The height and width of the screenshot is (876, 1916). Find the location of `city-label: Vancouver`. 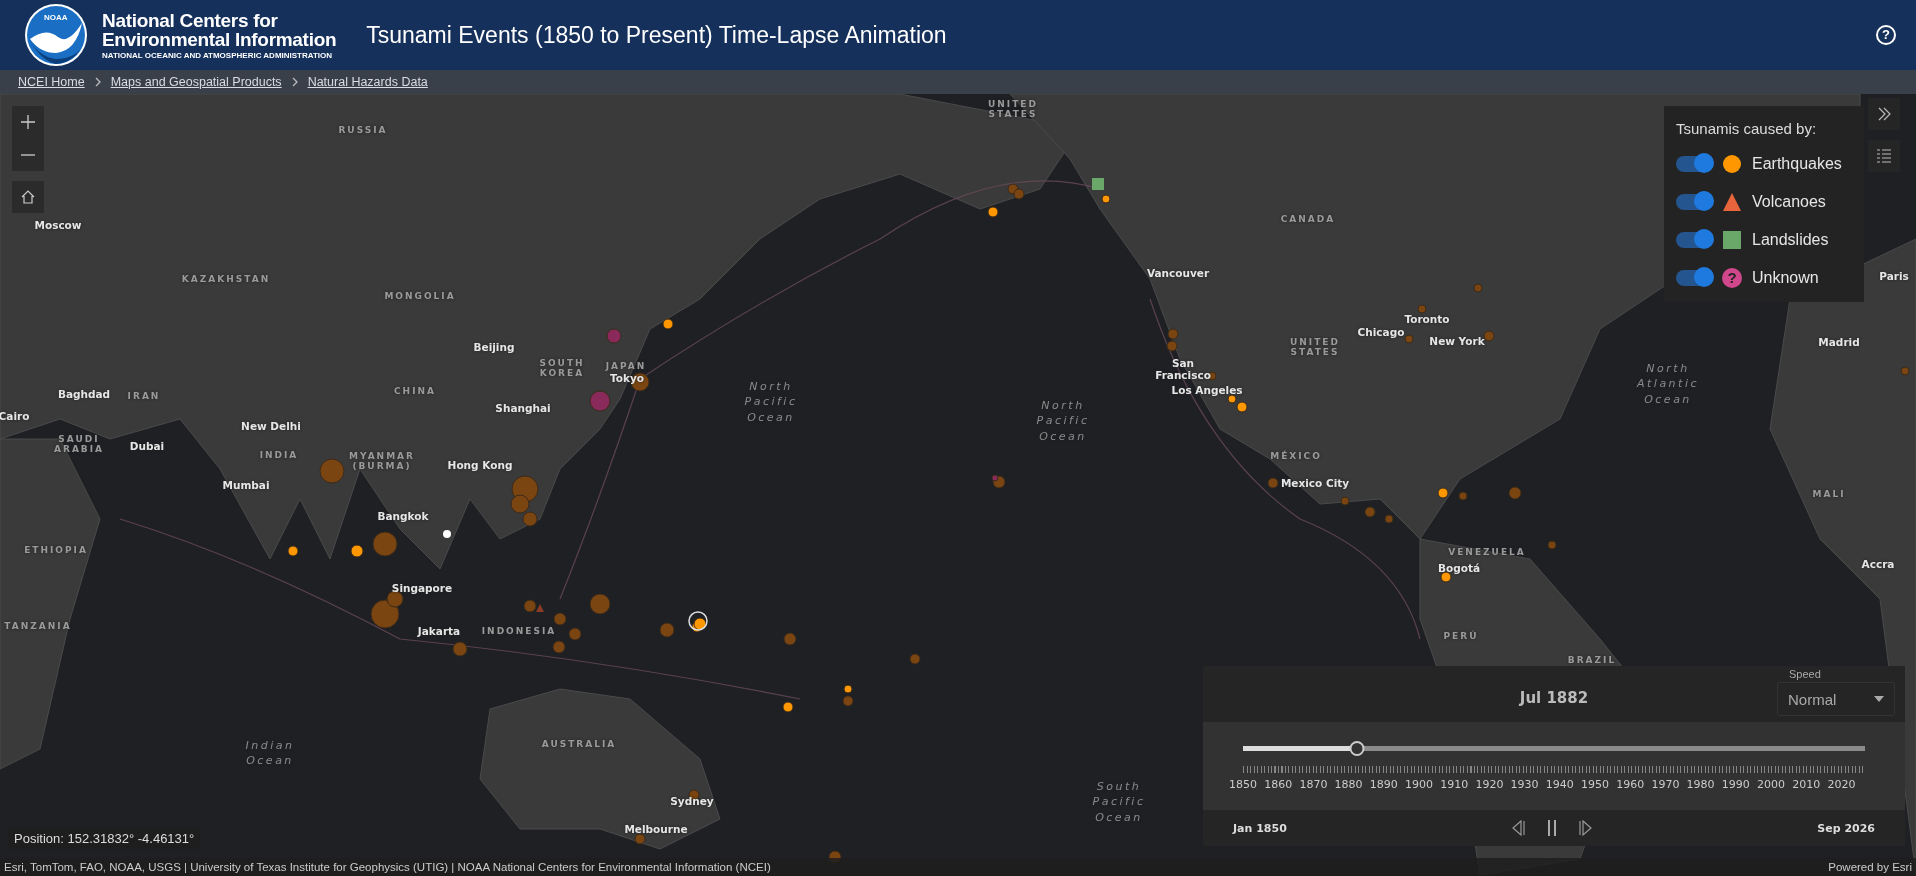

city-label: Vancouver is located at coordinates (1178, 273).